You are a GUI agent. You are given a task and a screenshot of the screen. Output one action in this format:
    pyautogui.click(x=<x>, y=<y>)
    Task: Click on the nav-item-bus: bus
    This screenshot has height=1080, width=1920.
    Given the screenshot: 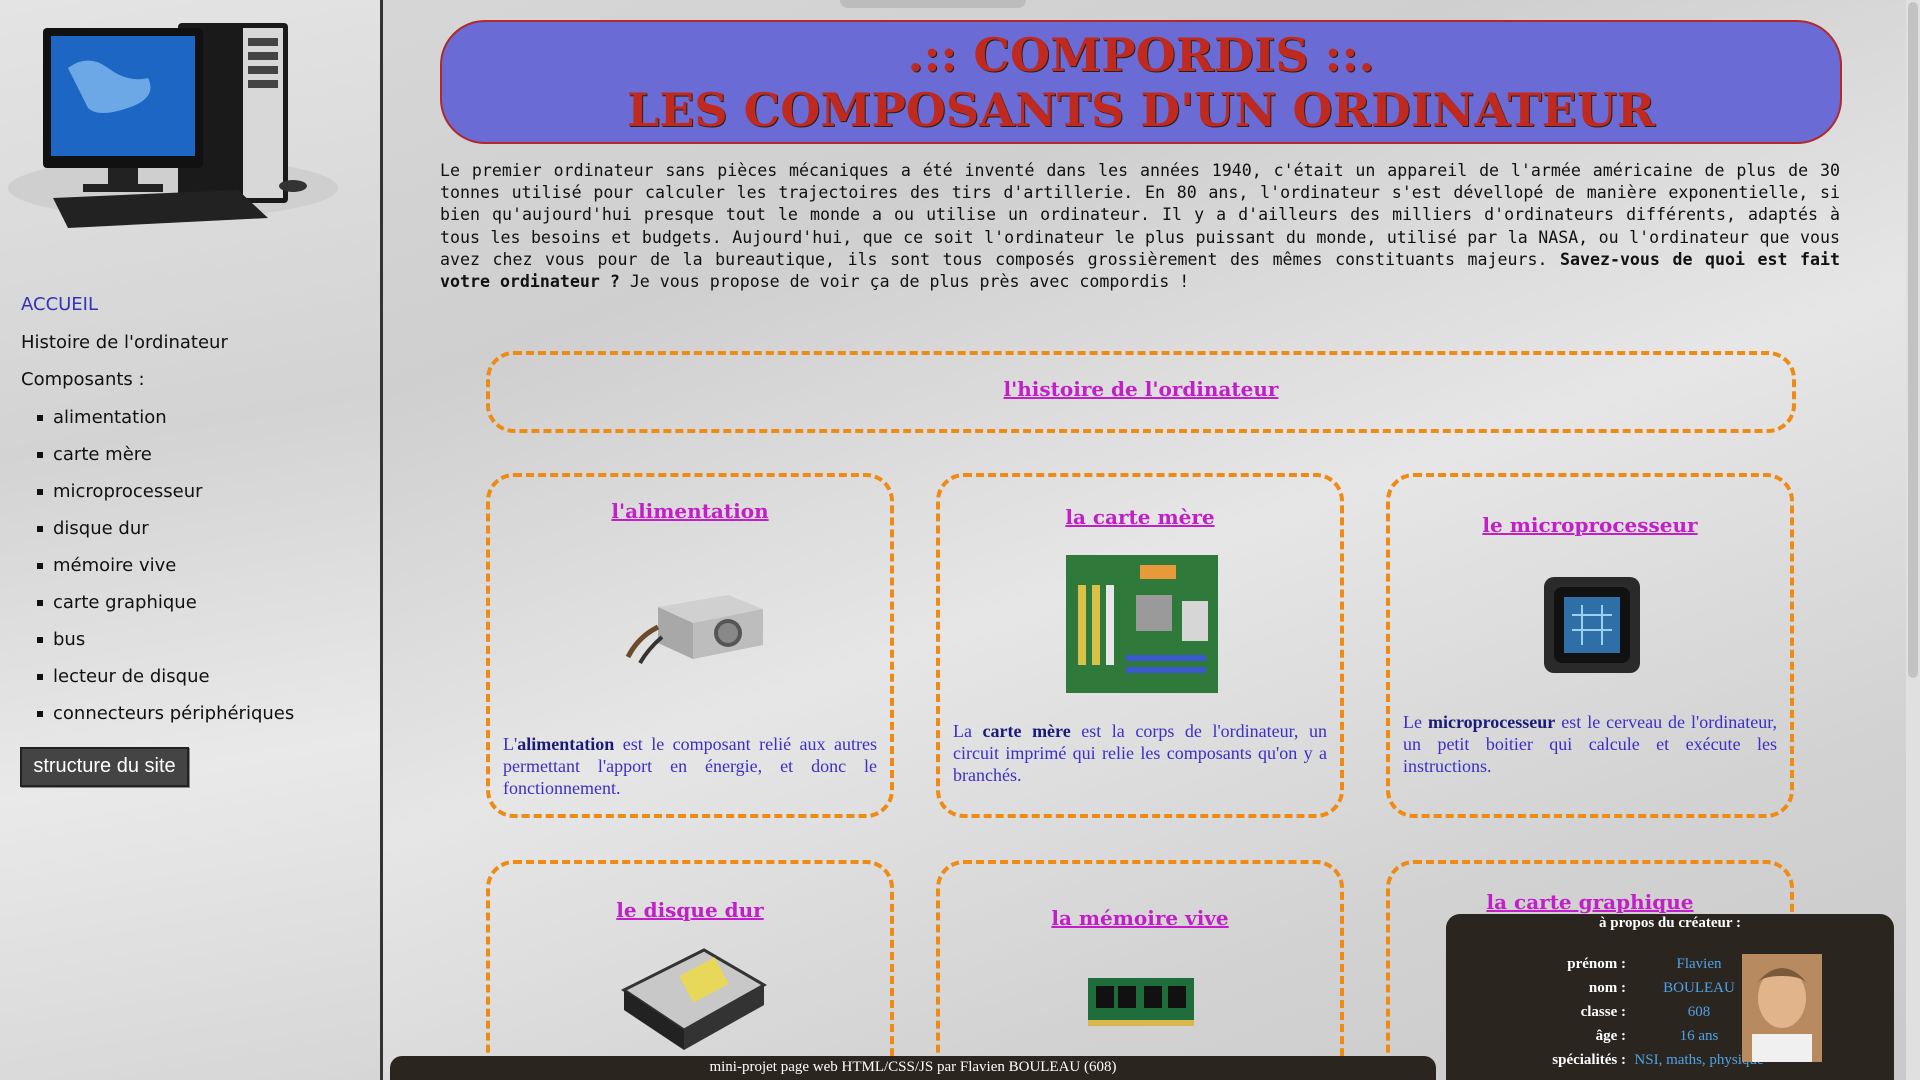 What is the action you would take?
    pyautogui.click(x=157, y=639)
    